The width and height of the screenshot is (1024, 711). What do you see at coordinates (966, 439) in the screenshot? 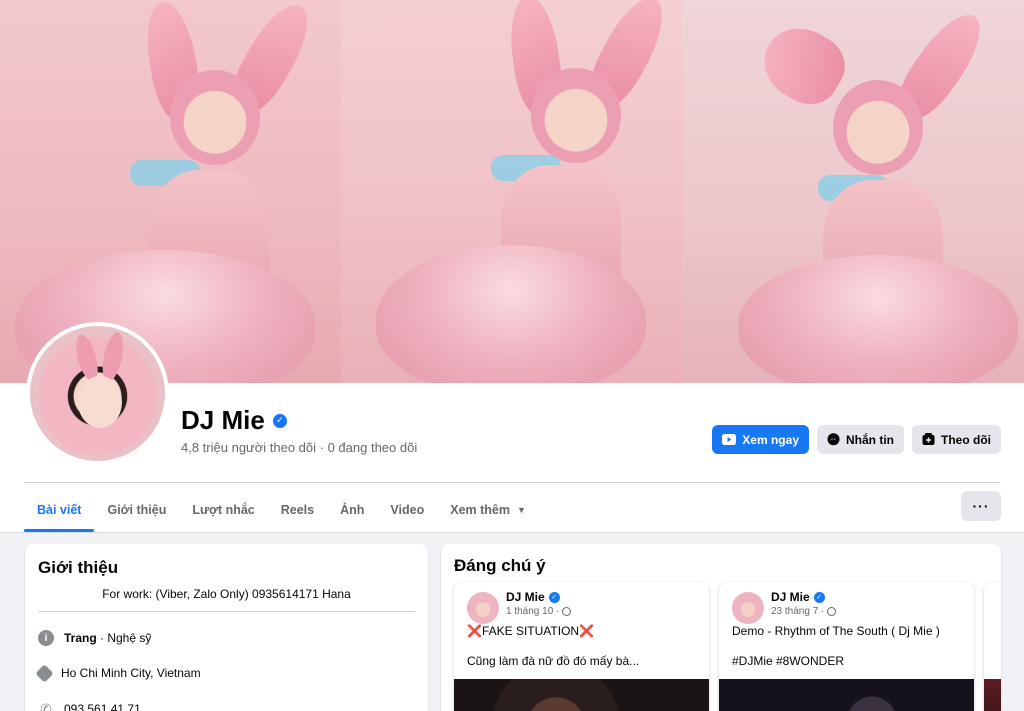
I see `follow-label: Theo dõi` at bounding box center [966, 439].